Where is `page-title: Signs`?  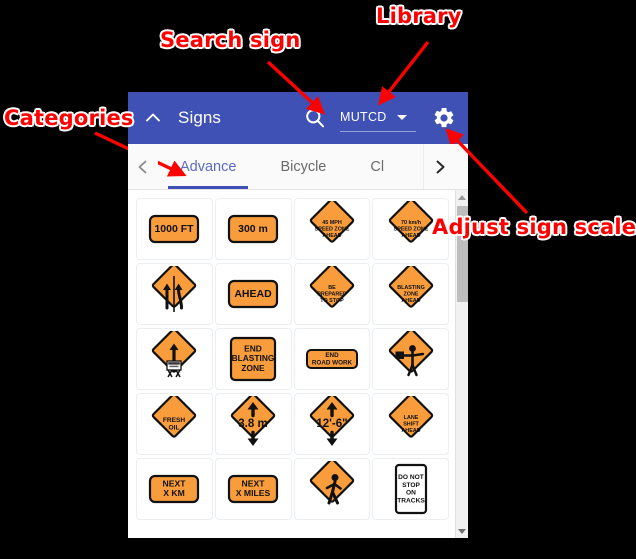 page-title: Signs is located at coordinates (200, 117).